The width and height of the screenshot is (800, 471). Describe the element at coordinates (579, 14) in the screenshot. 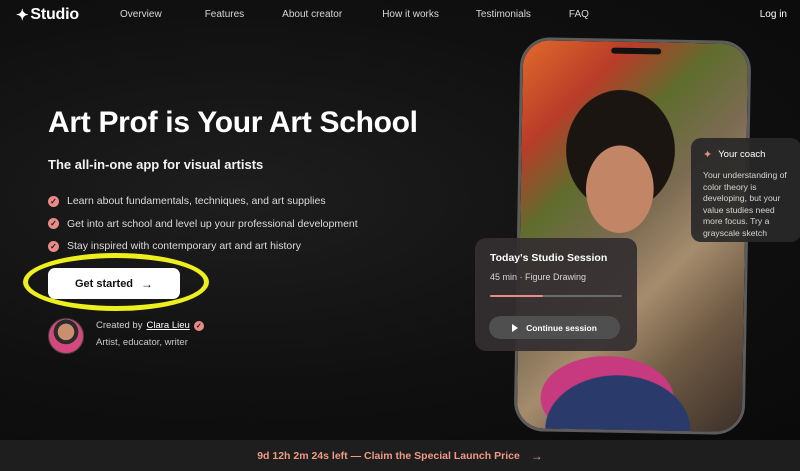

I see `nav-link-faq: FAQ` at that location.